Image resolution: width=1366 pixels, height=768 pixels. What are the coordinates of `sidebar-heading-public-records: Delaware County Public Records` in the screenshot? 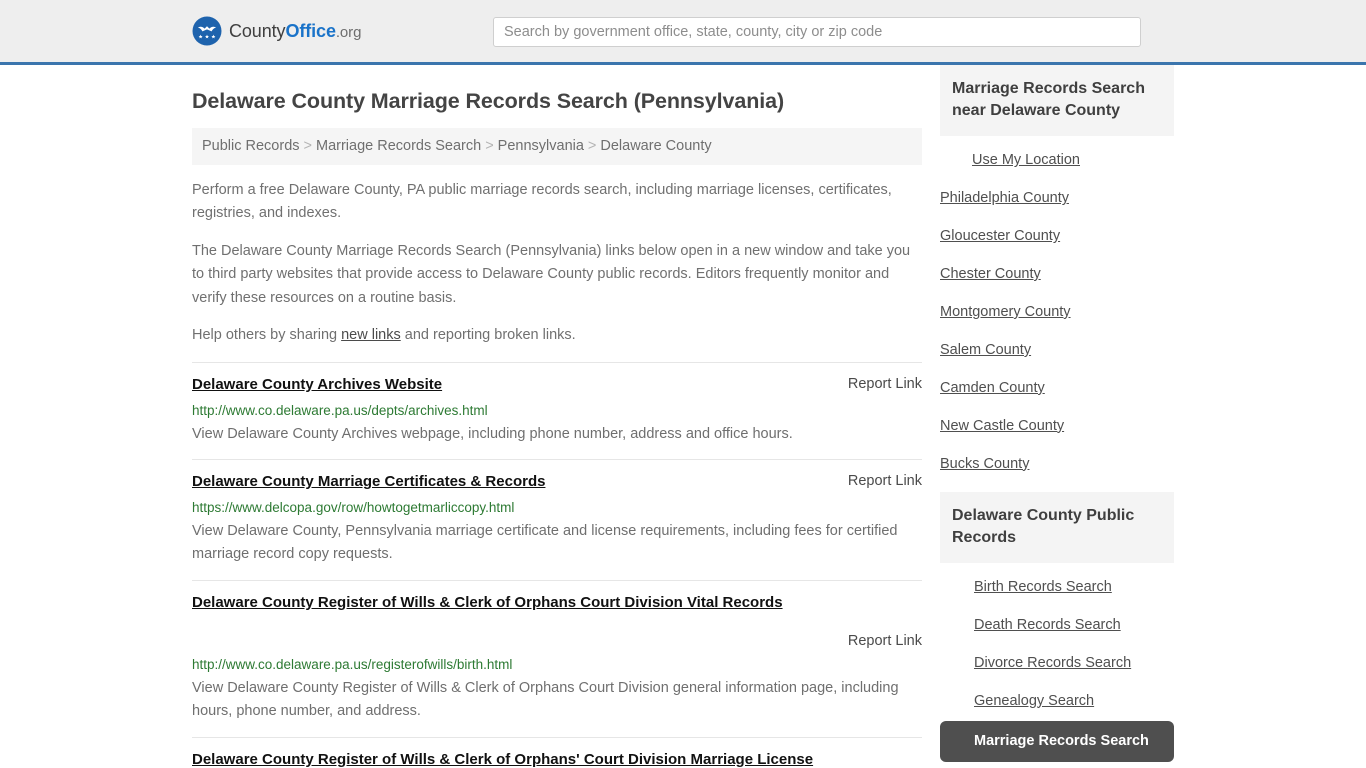 It's located at (1057, 527).